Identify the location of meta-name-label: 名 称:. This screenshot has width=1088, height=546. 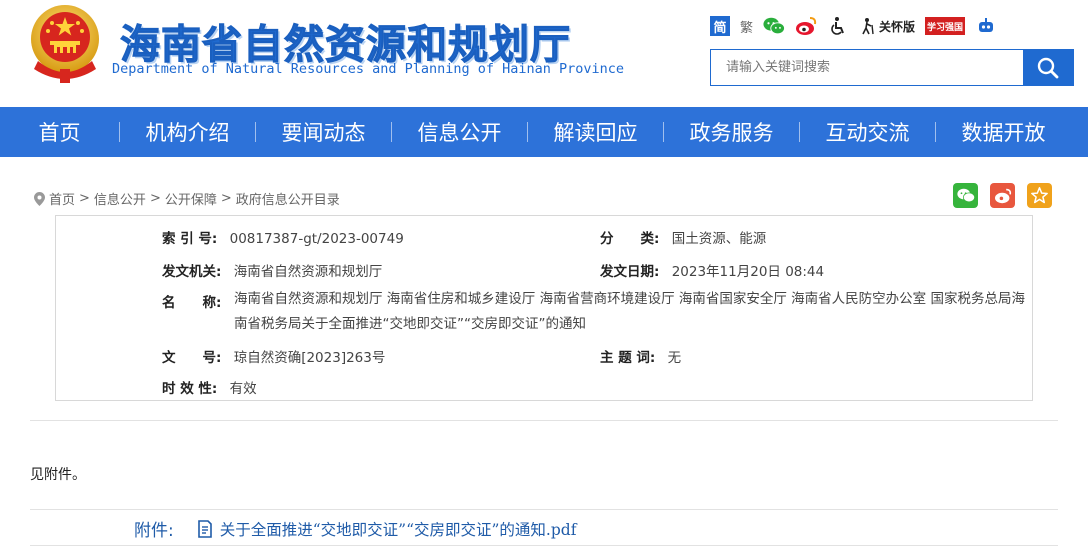
(192, 303).